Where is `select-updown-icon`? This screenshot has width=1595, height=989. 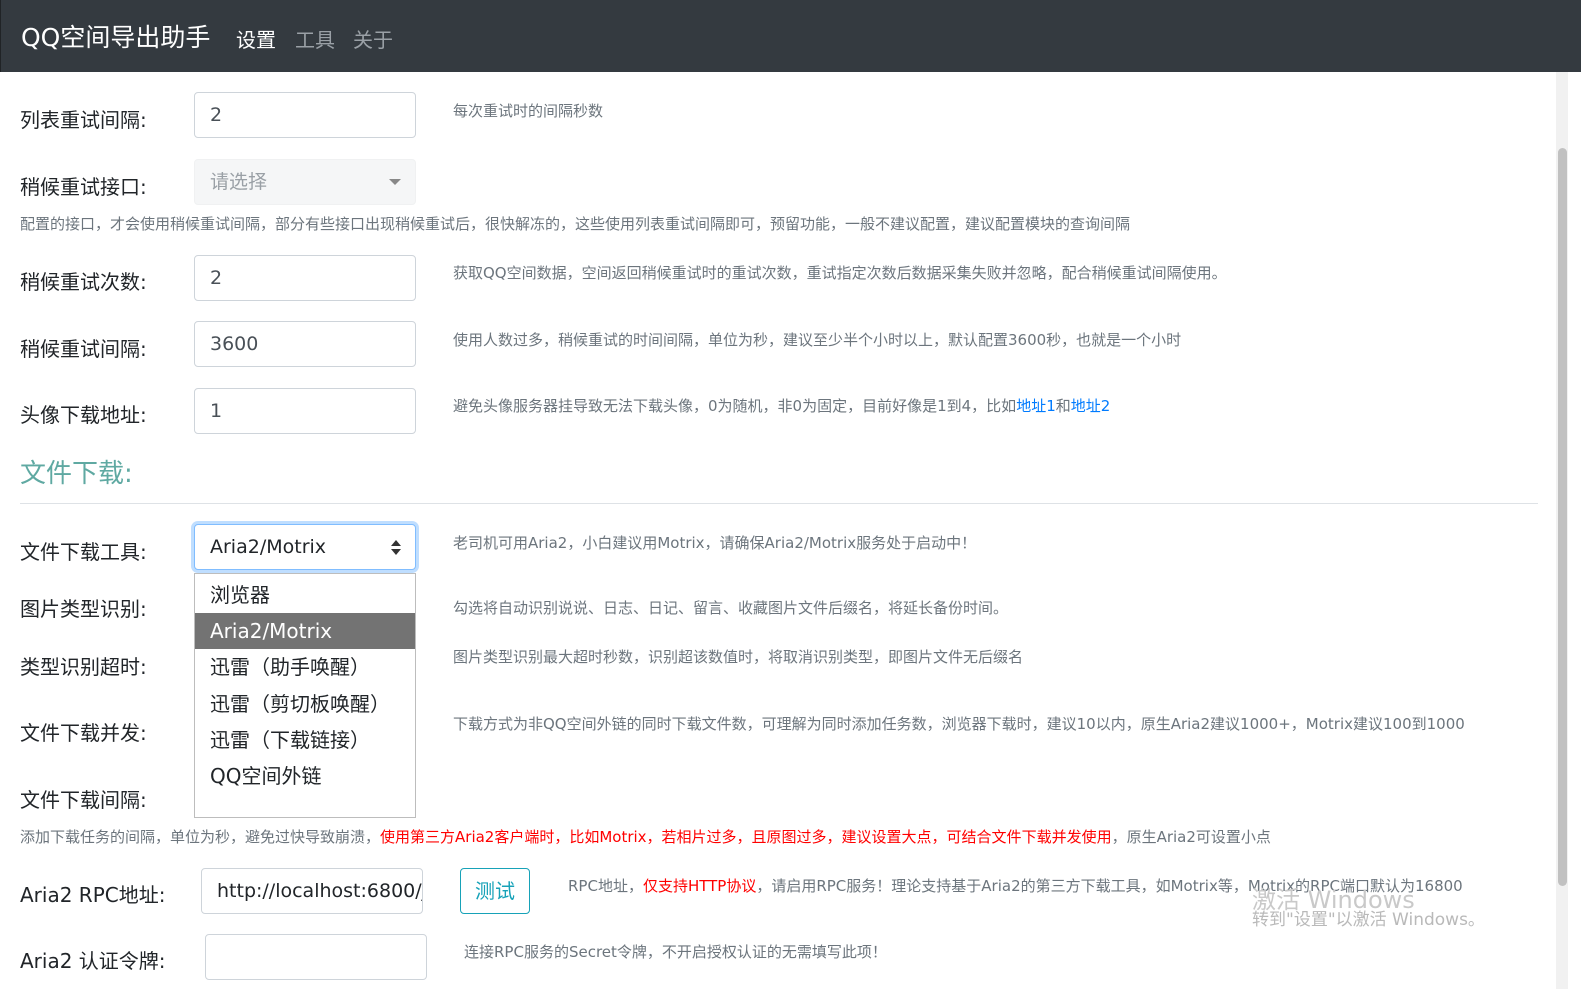 select-updown-icon is located at coordinates (396, 548).